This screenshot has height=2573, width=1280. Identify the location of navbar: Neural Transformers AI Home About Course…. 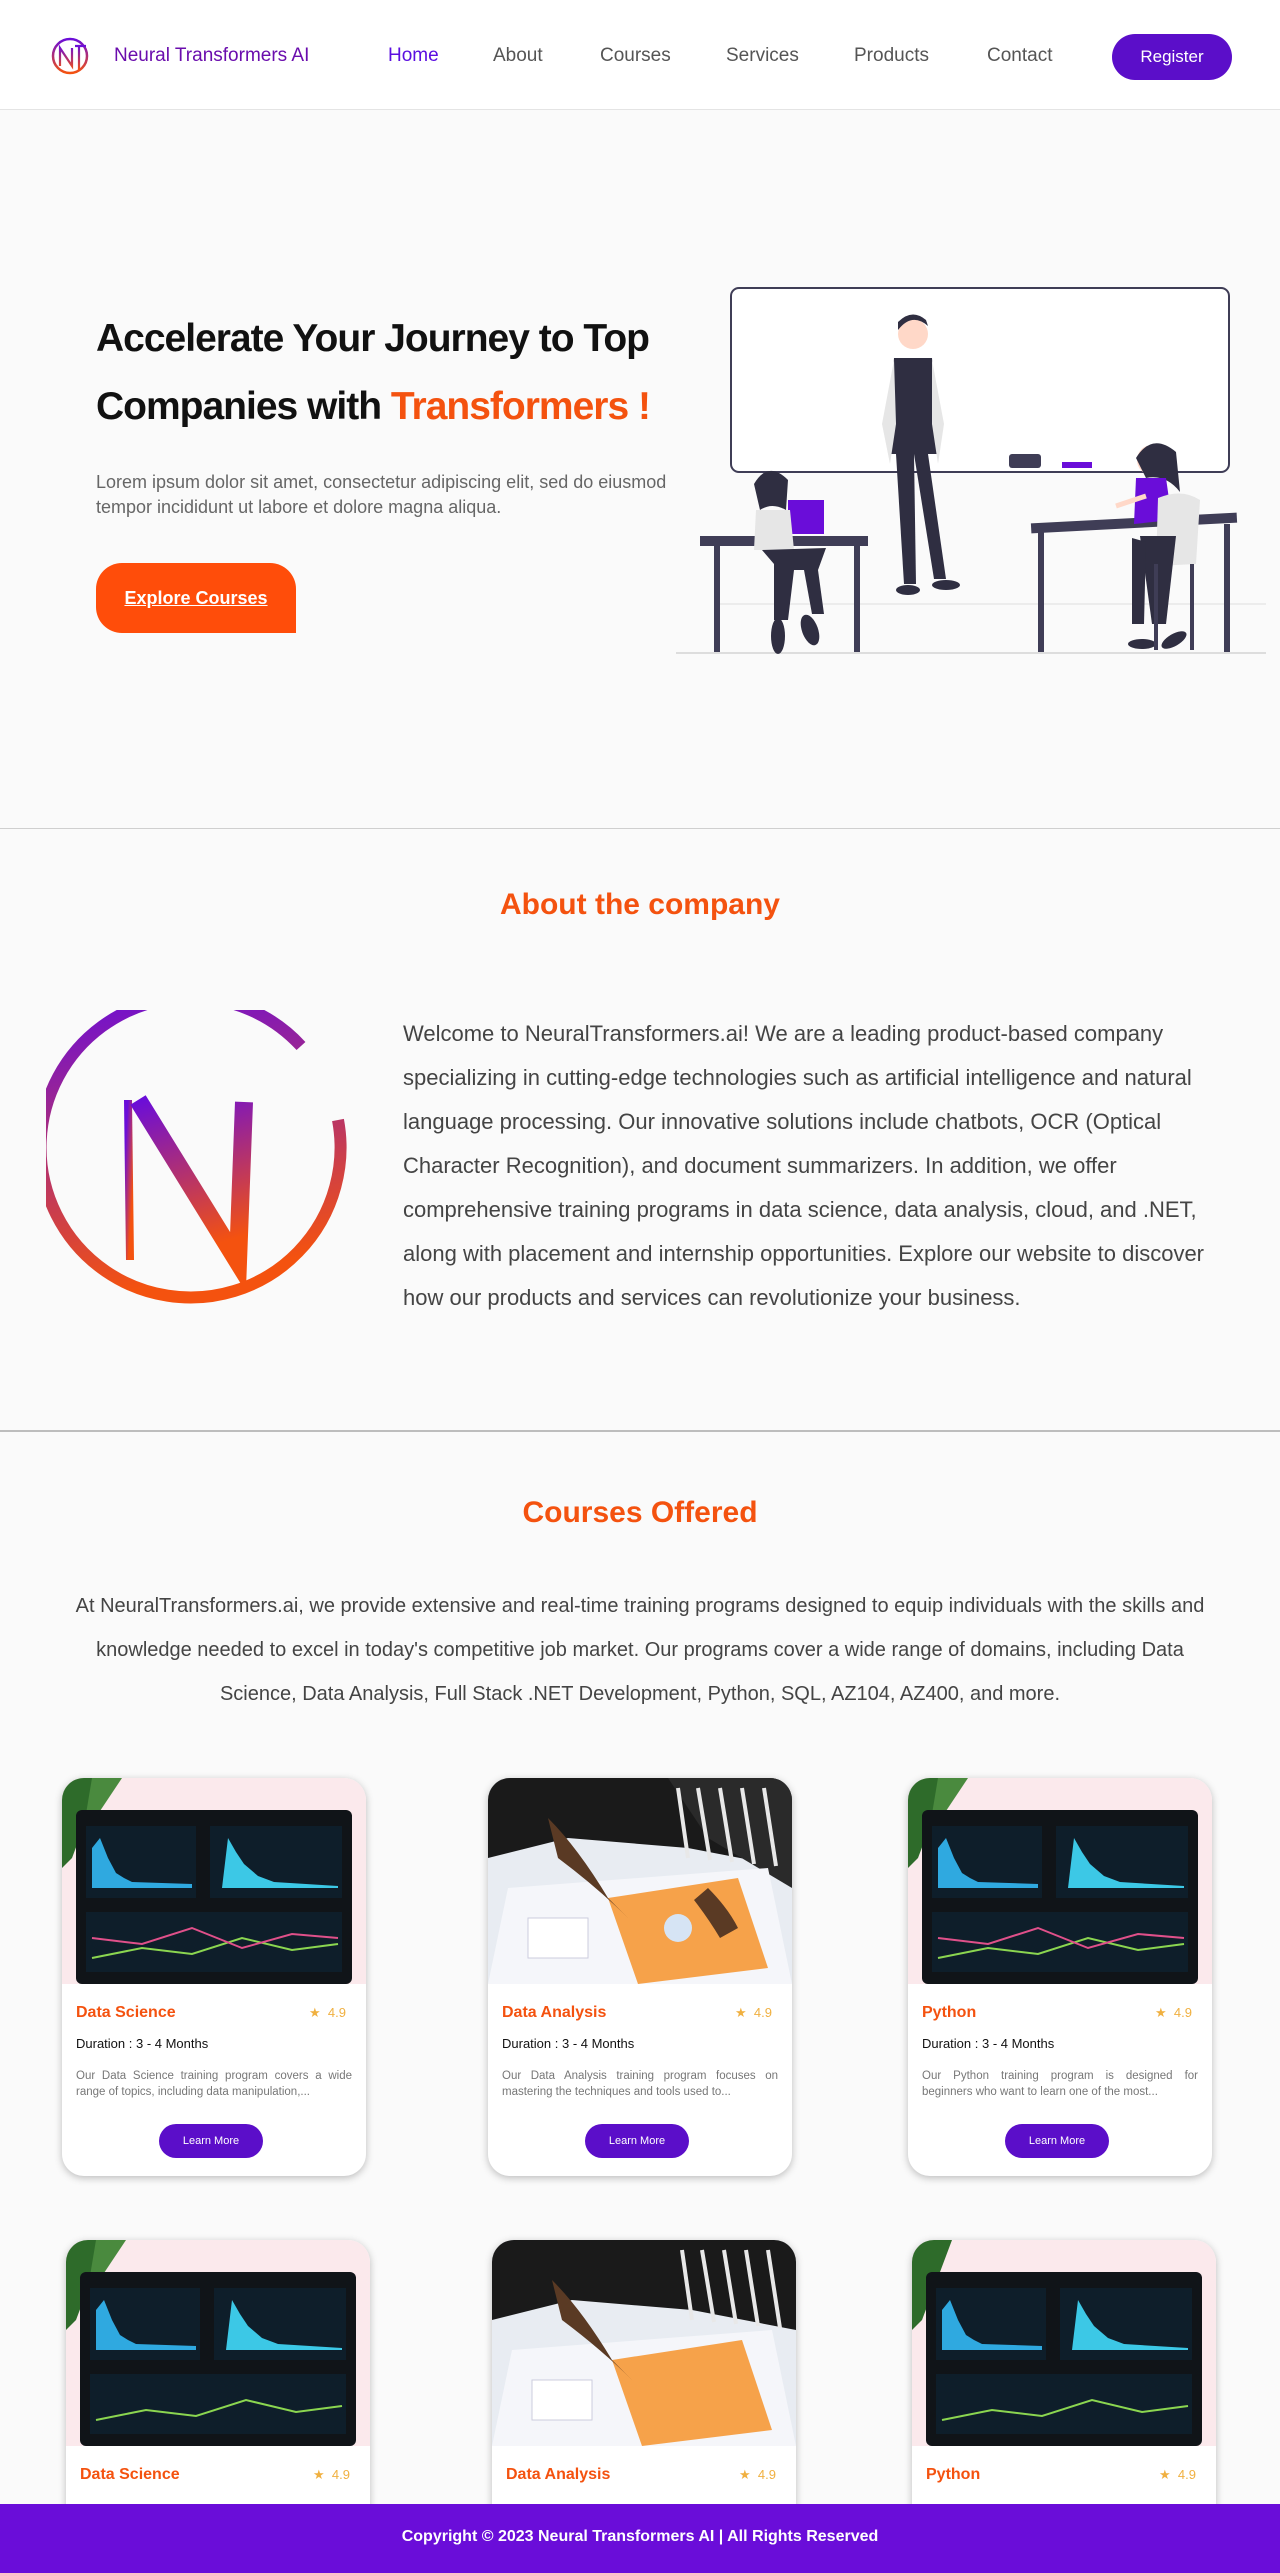
(640, 55).